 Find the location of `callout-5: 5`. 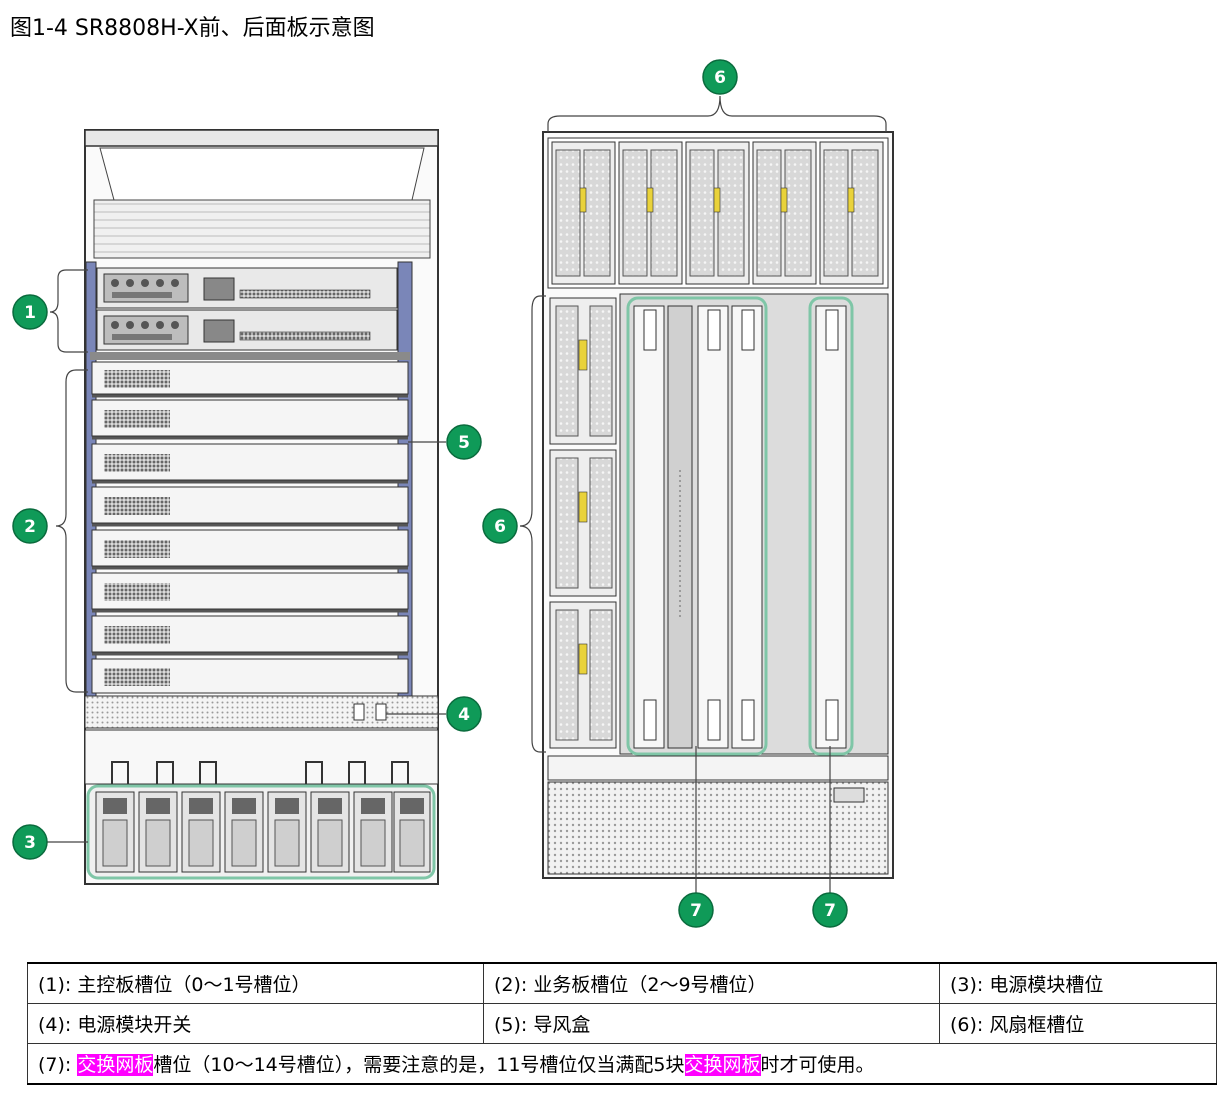

callout-5: 5 is located at coordinates (464, 442).